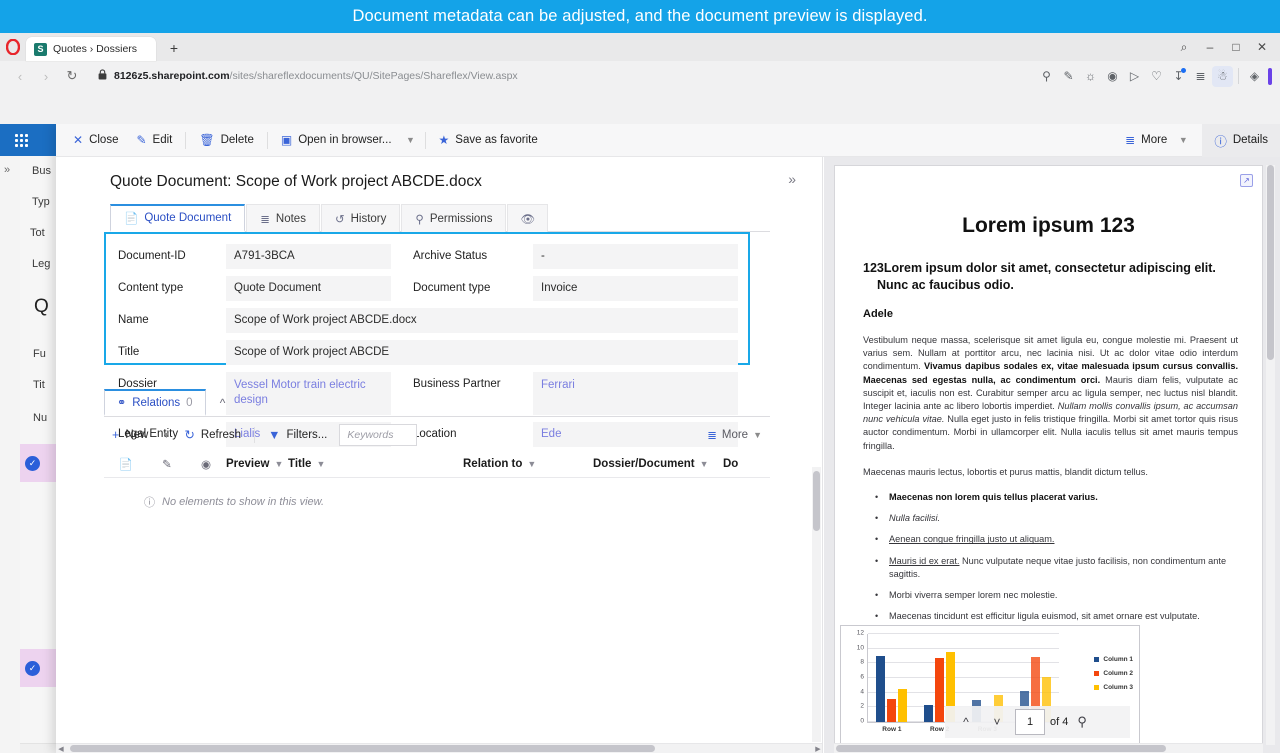  I want to click on camera-icon: ☼, so click(1090, 76).